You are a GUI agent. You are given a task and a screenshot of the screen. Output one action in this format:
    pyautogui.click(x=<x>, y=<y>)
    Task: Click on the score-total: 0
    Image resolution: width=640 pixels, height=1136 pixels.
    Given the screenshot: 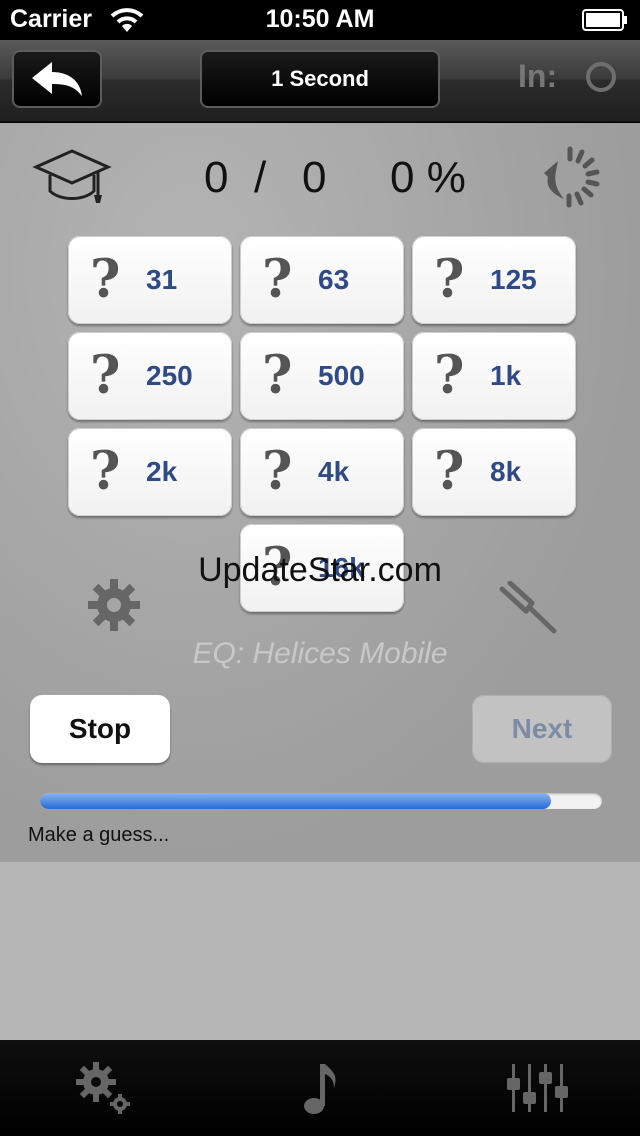 What is the action you would take?
    pyautogui.click(x=314, y=177)
    